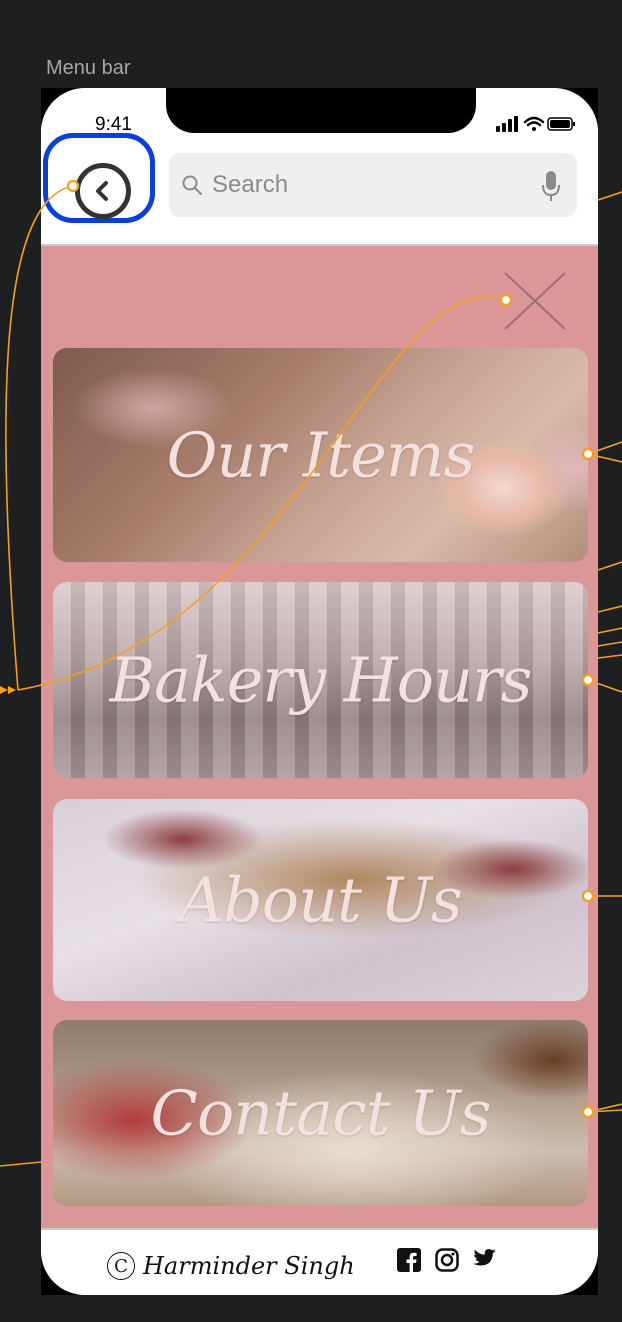 Image resolution: width=622 pixels, height=1322 pixels. I want to click on top-bar: 9:41 Search, so click(319, 167).